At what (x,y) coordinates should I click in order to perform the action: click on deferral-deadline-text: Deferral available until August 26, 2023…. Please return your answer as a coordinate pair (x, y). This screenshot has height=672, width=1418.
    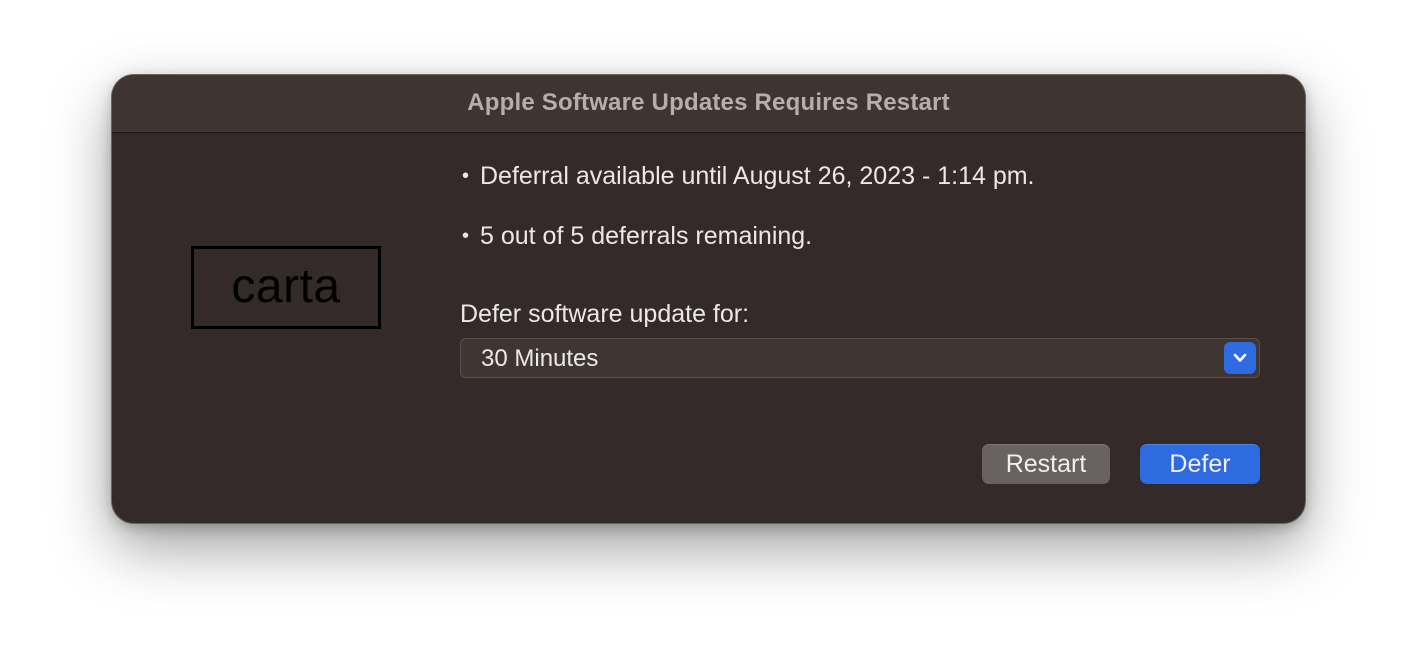
    Looking at the image, I should click on (757, 176).